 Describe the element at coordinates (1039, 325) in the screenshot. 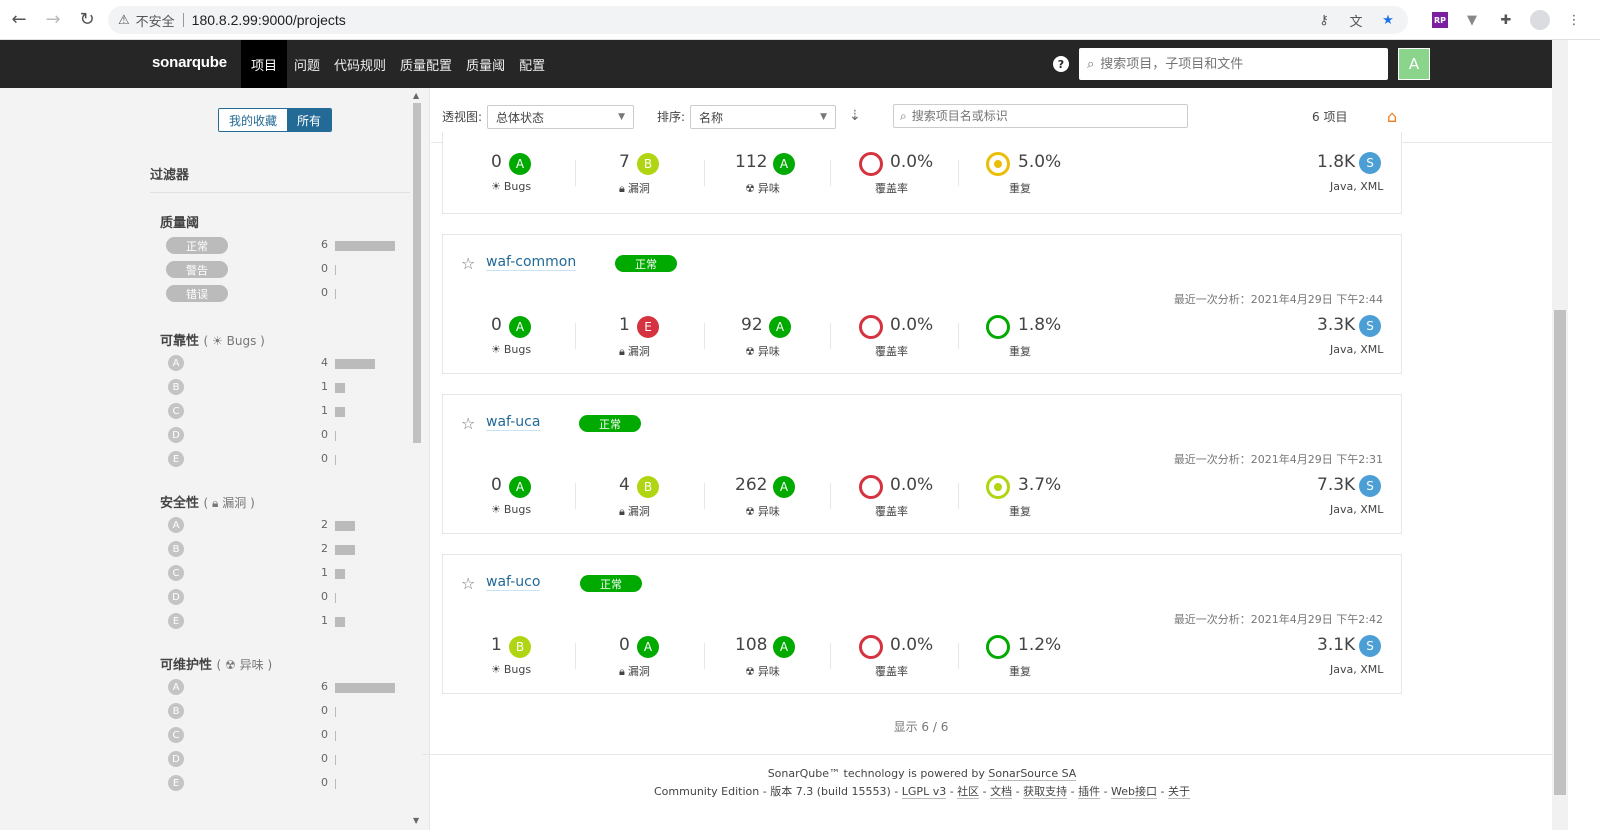

I see `duplications-value: 1.8%` at that location.